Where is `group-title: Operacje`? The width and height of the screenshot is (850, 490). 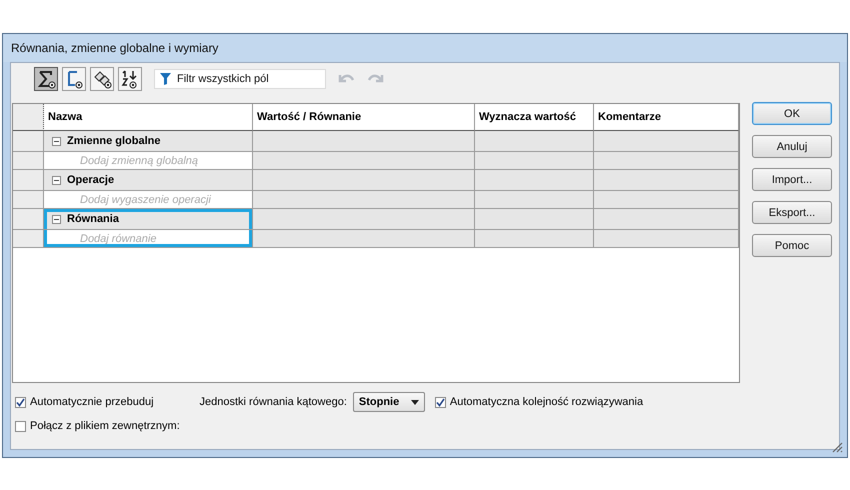 group-title: Operacje is located at coordinates (90, 180).